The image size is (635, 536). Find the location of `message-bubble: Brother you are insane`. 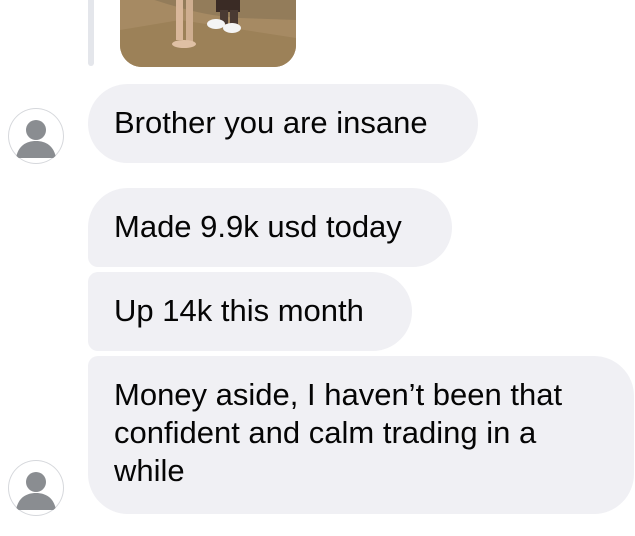

message-bubble: Brother you are insane is located at coordinates (283, 123).